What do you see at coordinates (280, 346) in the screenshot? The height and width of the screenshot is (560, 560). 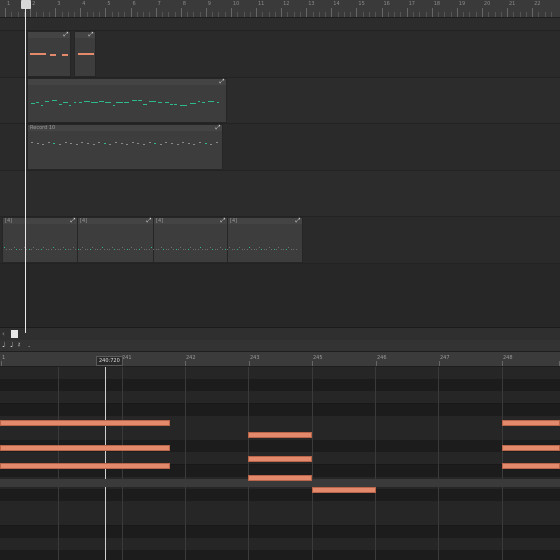 I see `editor-toolbar: ♩ ♩ 𝄽 .` at bounding box center [280, 346].